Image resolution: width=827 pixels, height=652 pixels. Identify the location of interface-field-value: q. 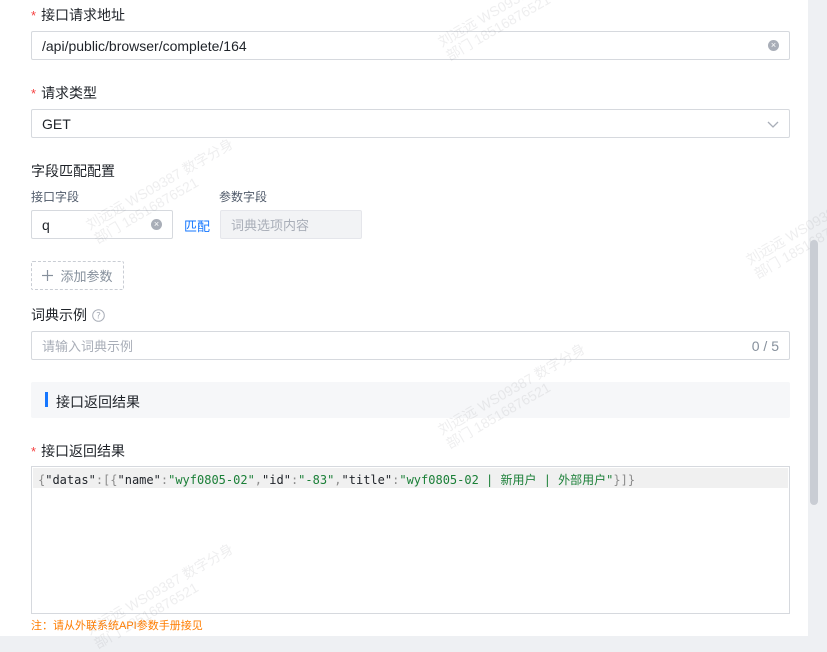
(46, 224).